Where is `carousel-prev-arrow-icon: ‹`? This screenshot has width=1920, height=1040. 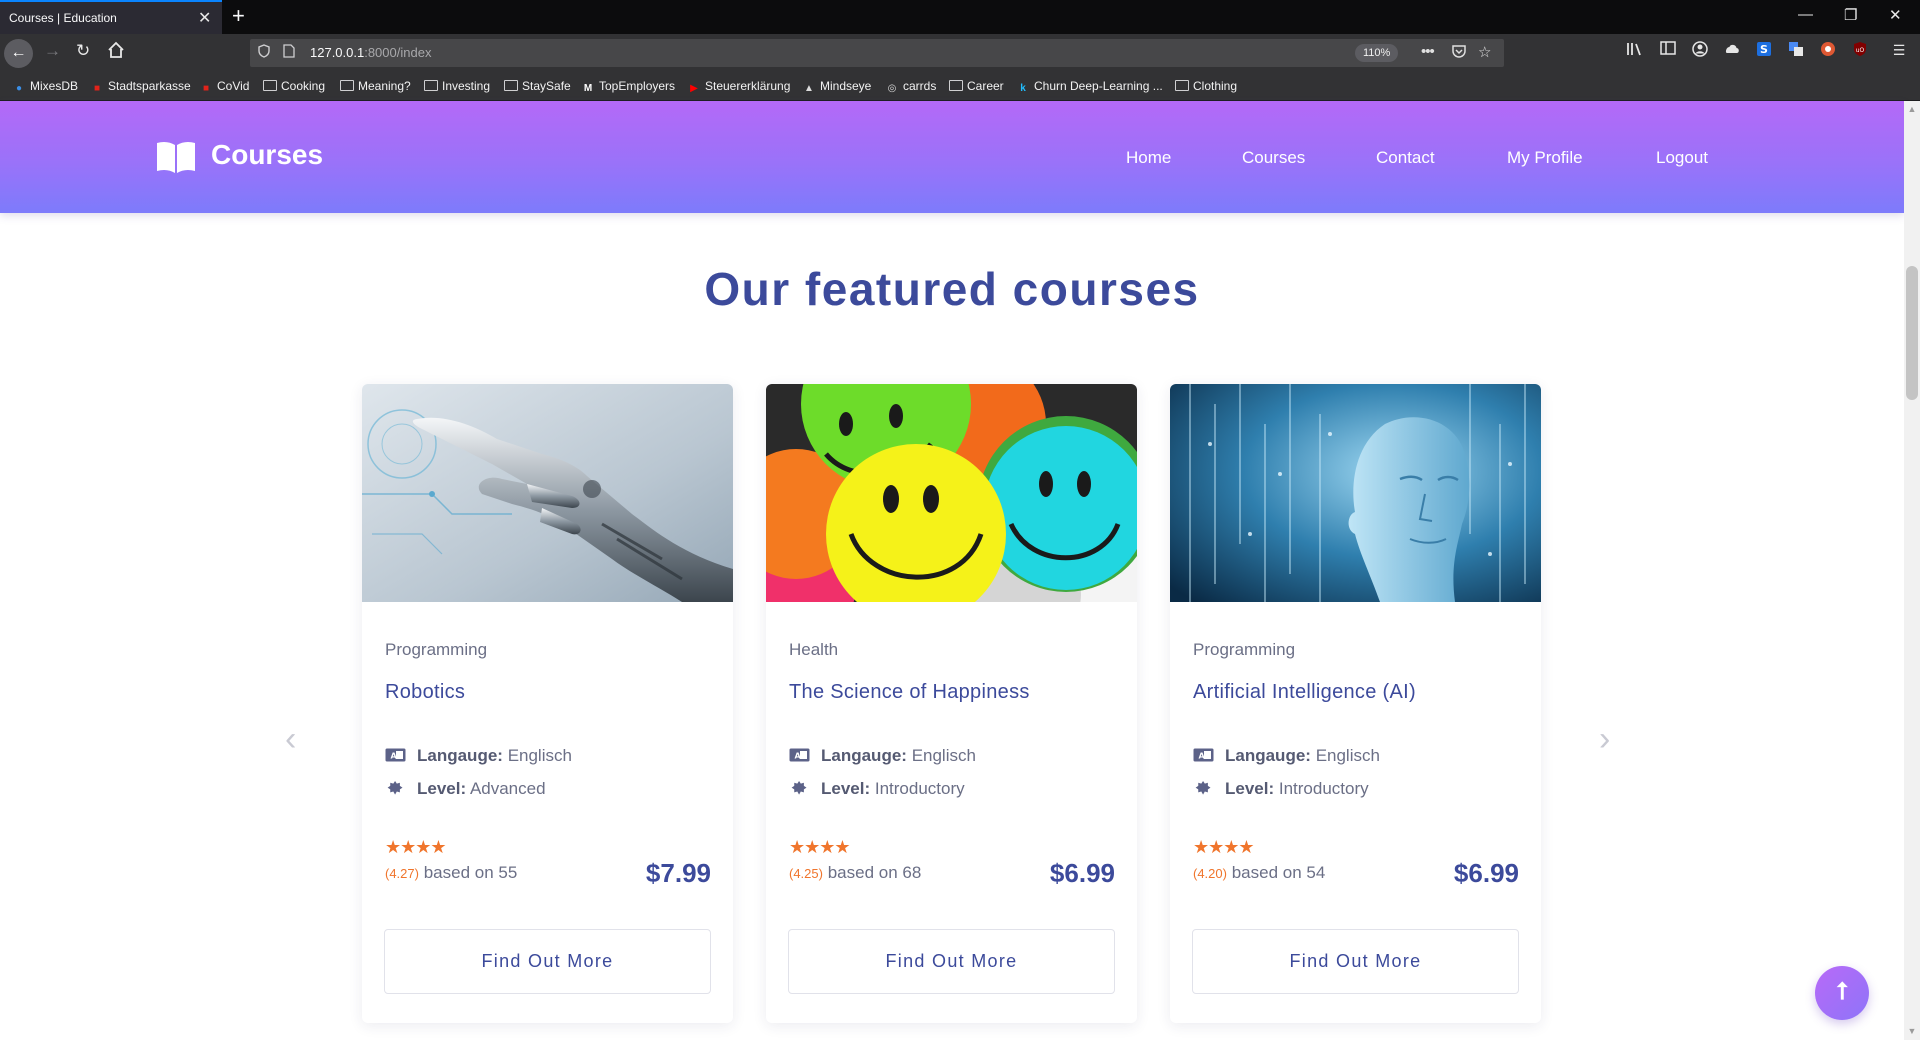 carousel-prev-arrow-icon: ‹ is located at coordinates (290, 739).